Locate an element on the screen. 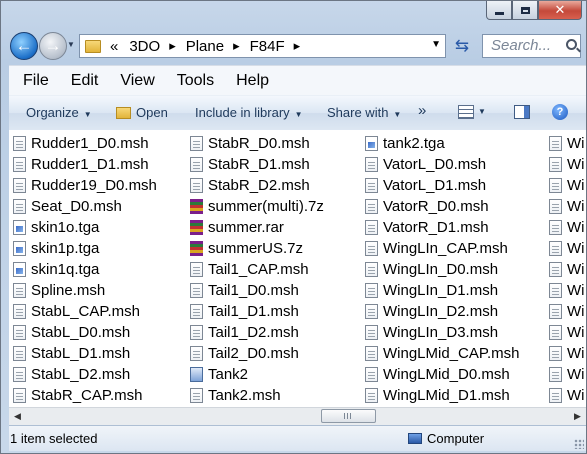 This screenshot has width=587, height=454. file-item: StabR_CAP.msh is located at coordinates (77, 395).